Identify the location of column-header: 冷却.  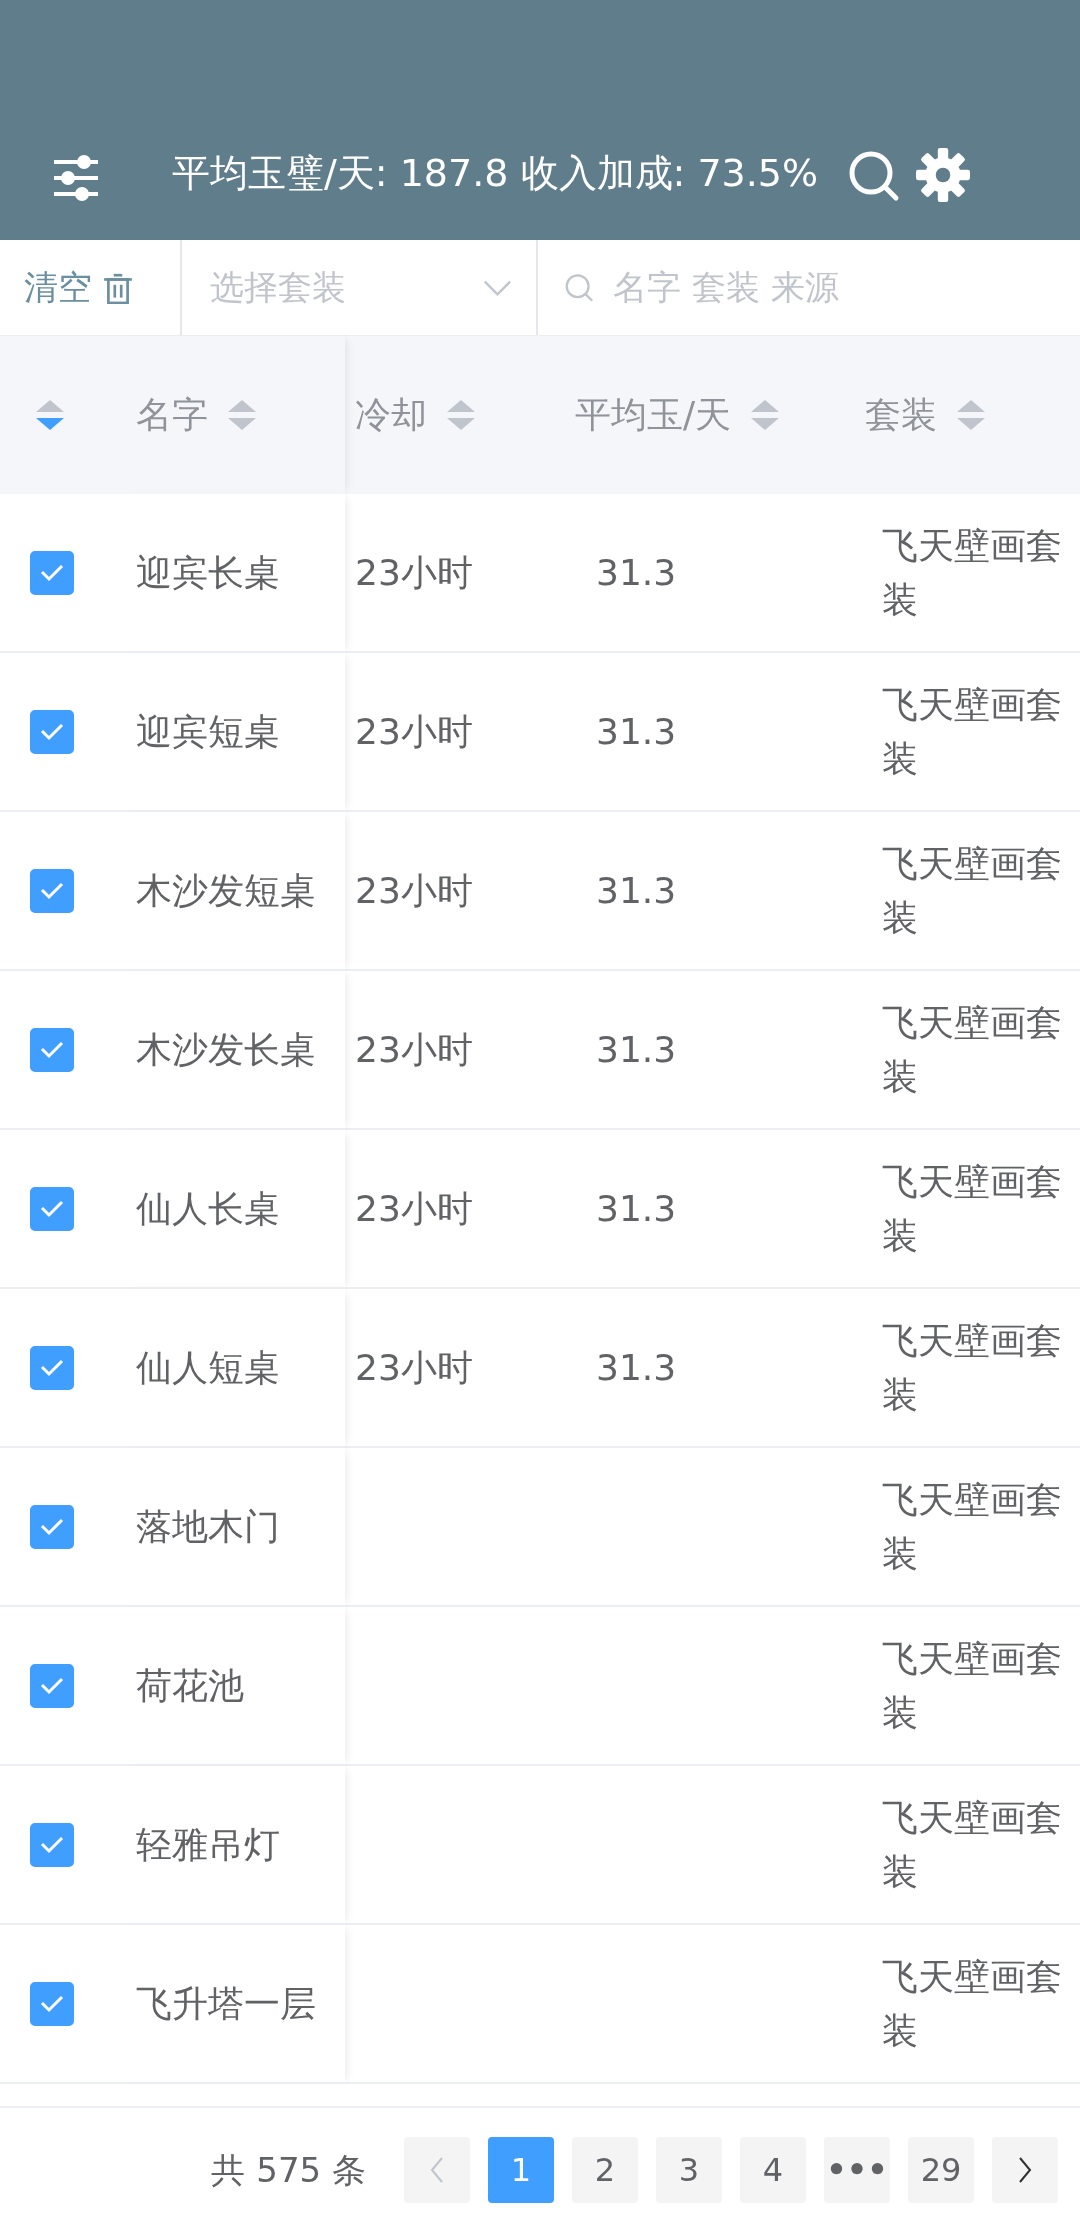
(391, 415).